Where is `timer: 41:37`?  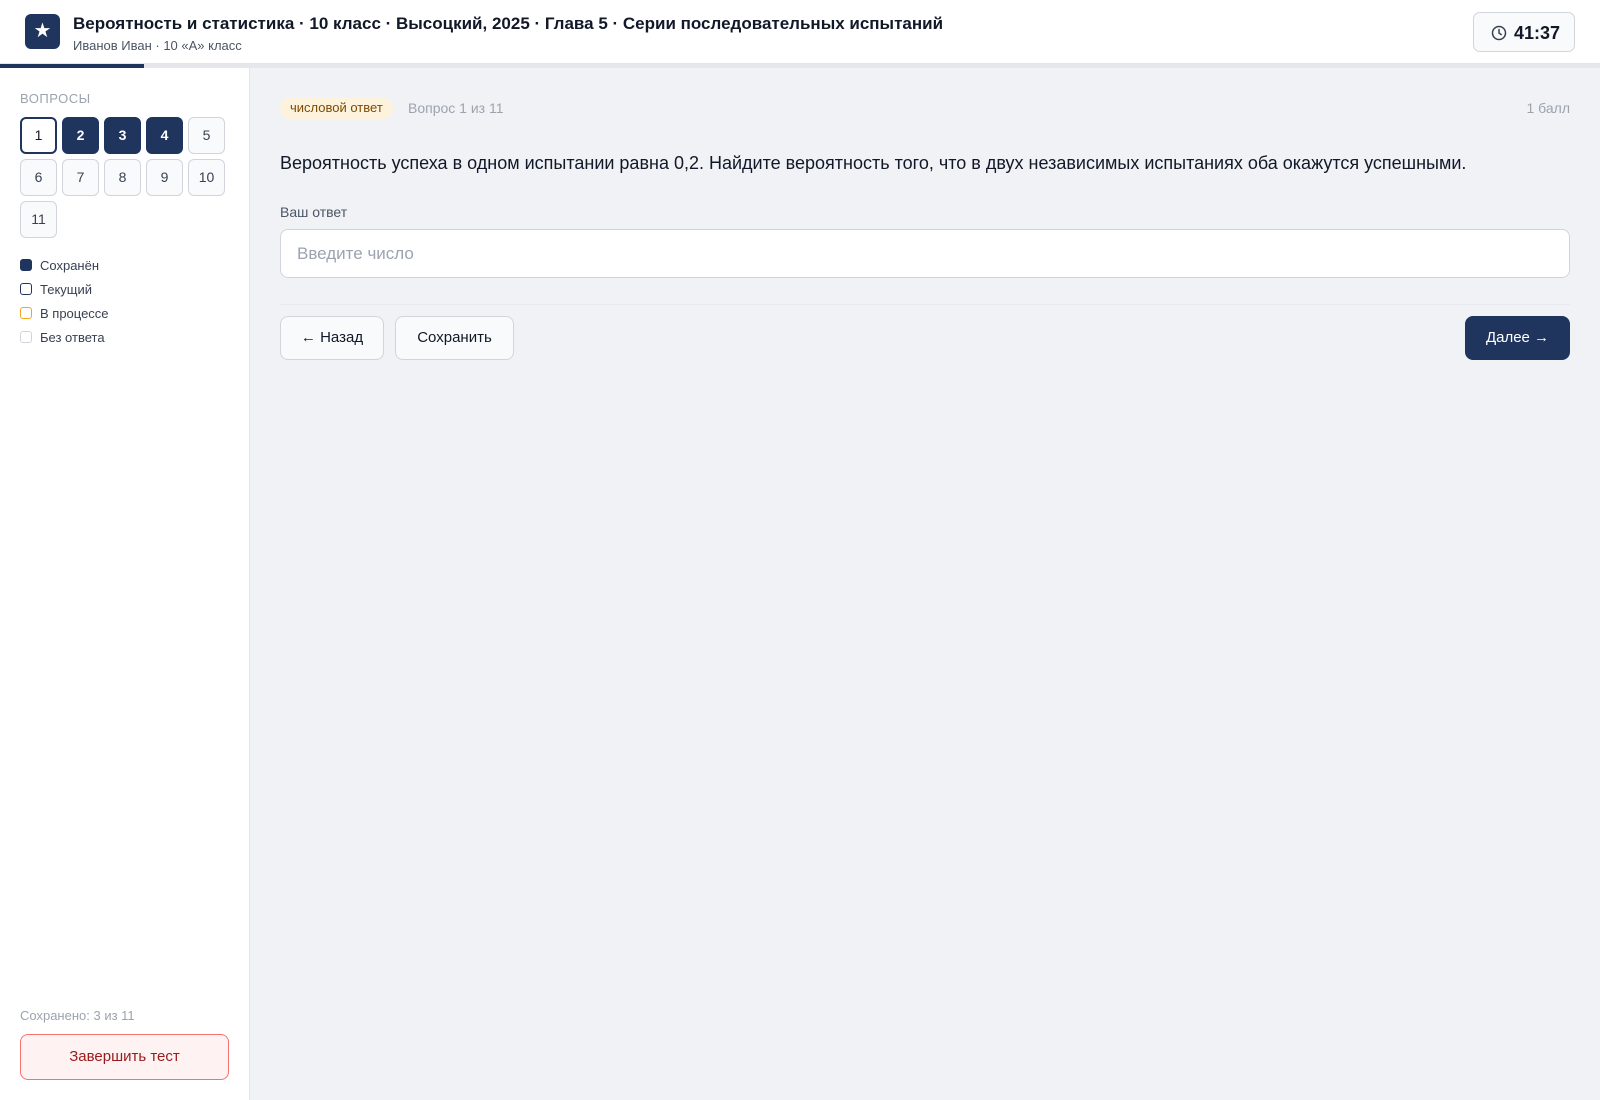
timer: 41:37 is located at coordinates (1524, 32).